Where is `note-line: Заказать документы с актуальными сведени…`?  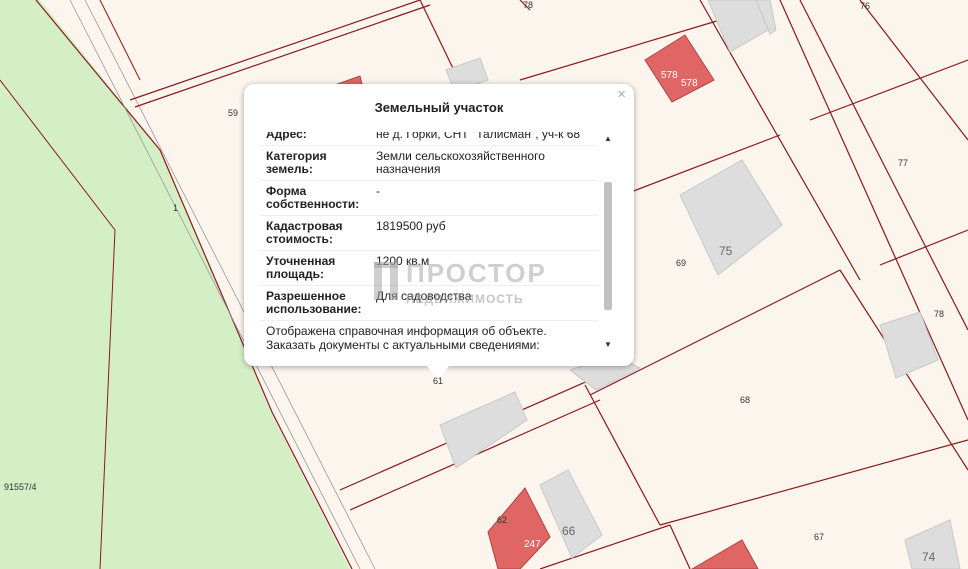 note-line: Заказать документы с актуальными сведени… is located at coordinates (403, 345).